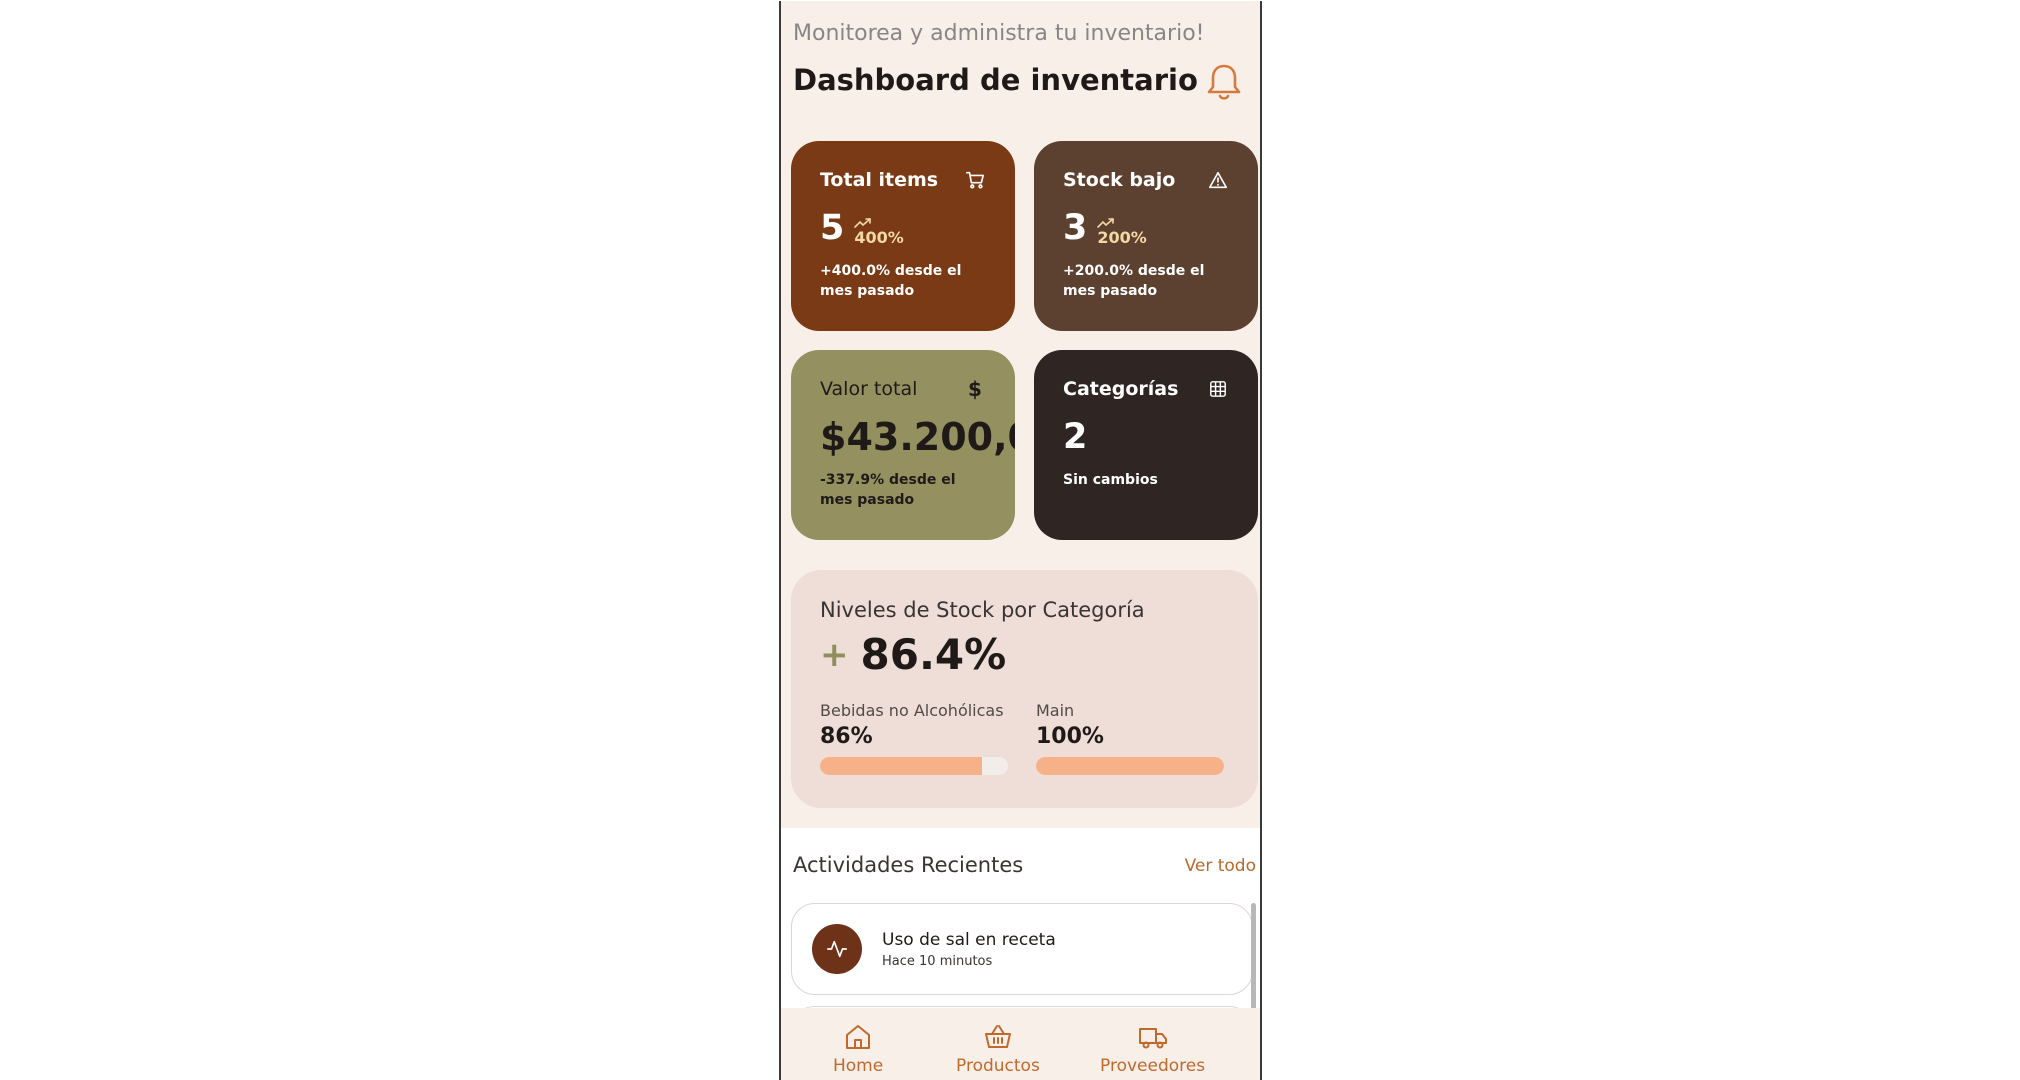 The image size is (2020, 1080). I want to click on card-trend: 200%, so click(1122, 237).